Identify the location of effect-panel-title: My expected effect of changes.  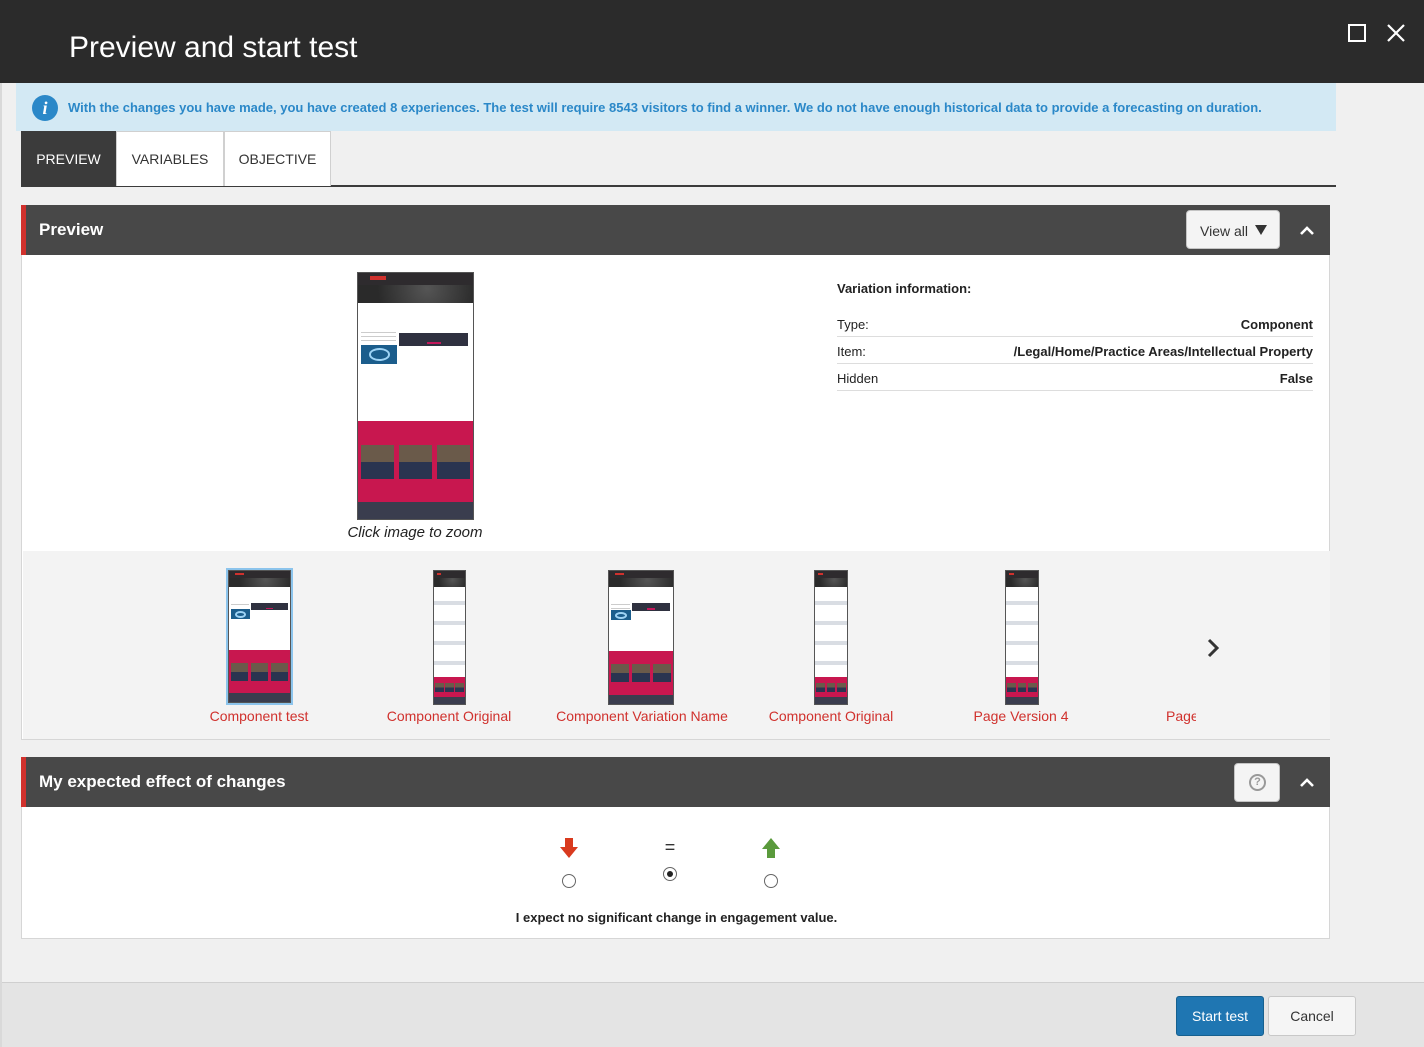
(162, 781).